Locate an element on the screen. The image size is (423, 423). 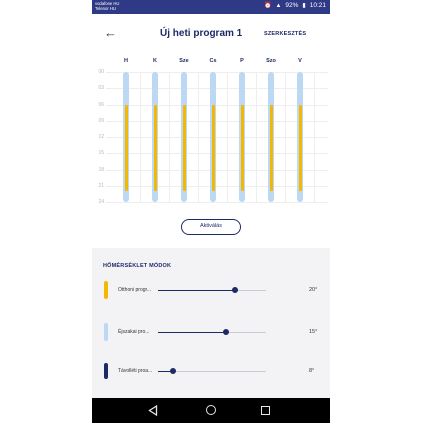
carrier-line-2: Telenor HU is located at coordinates (105, 8).